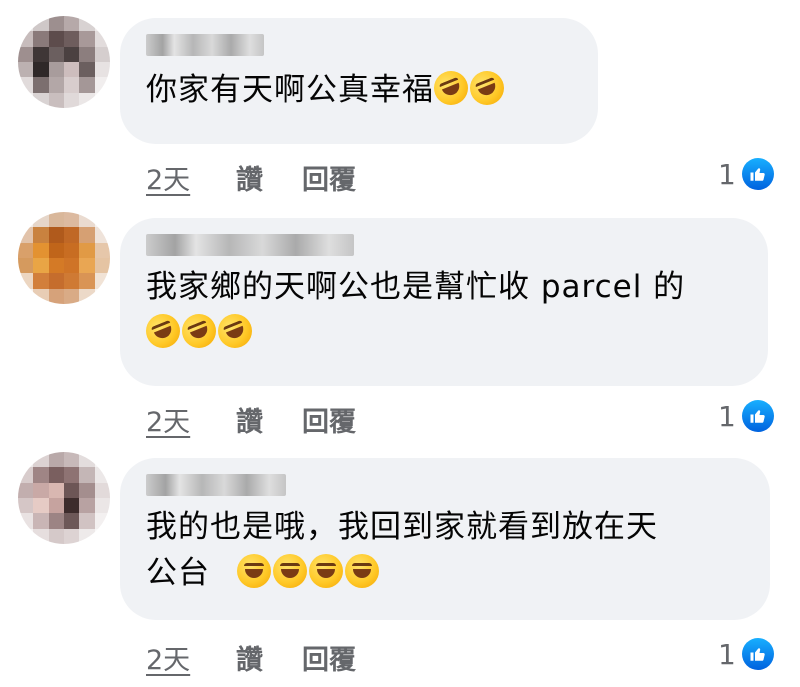 This screenshot has width=800, height=687. I want to click on comment-text: 你家有天啊公真幸福, so click(359, 89).